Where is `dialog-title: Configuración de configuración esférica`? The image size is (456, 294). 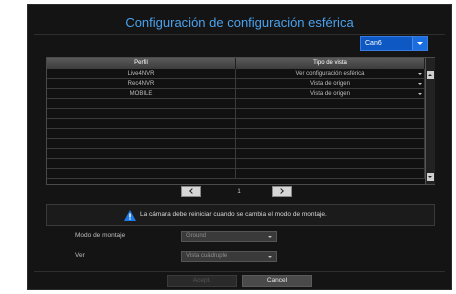
dialog-title: Configuración de configuración esférica is located at coordinates (239, 22).